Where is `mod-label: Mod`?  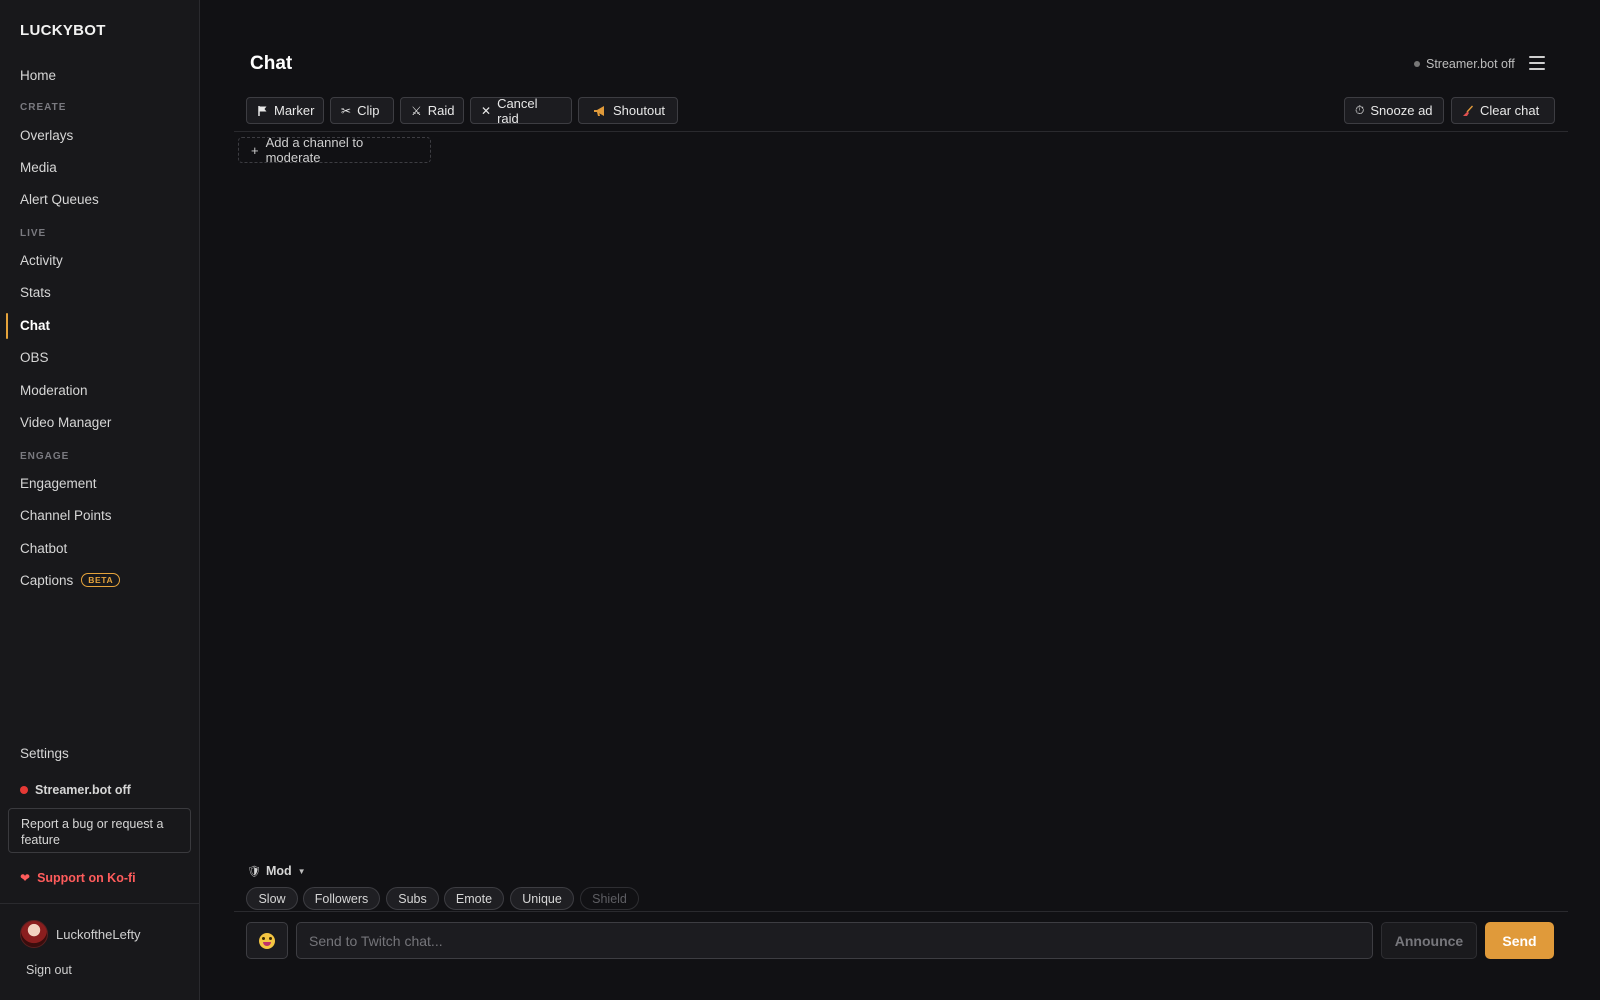 mod-label: Mod is located at coordinates (278, 871).